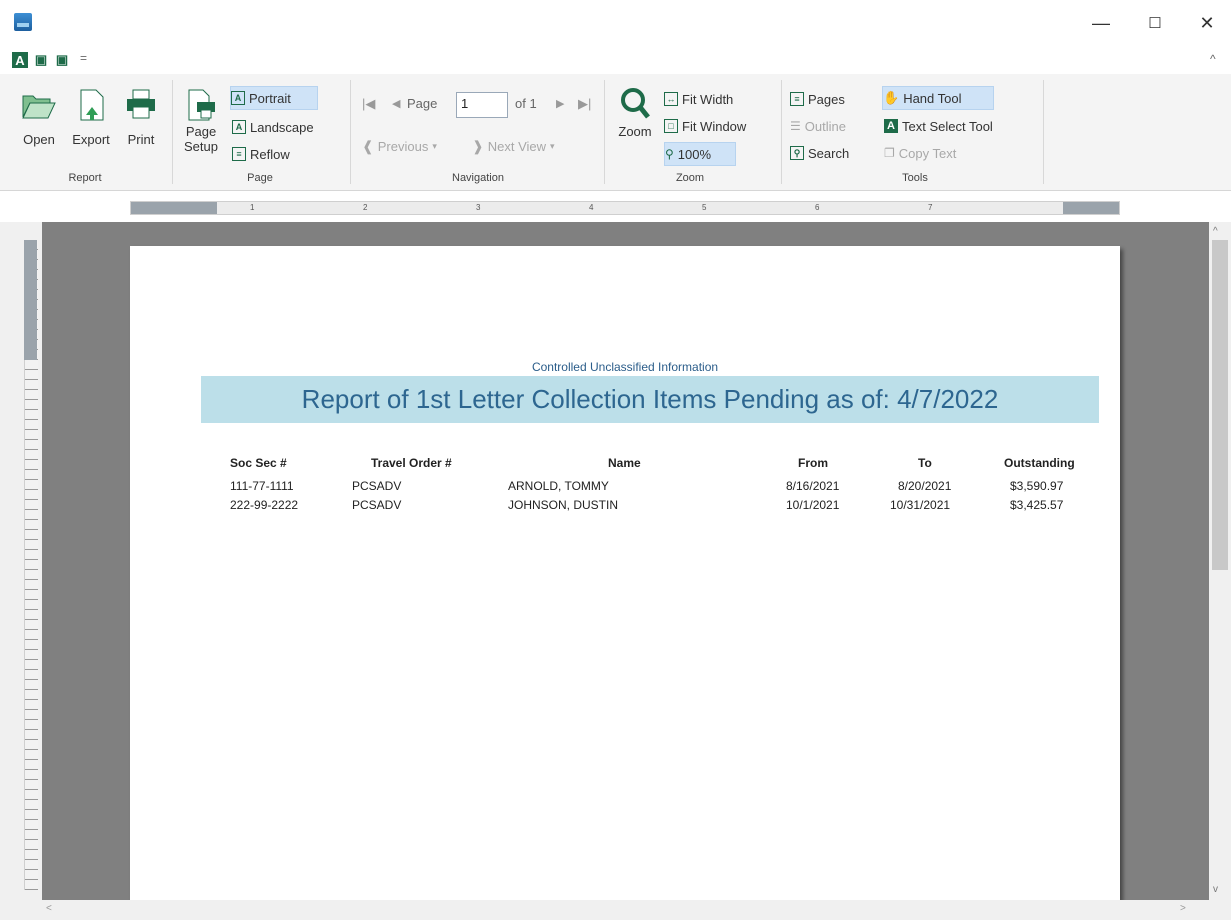 This screenshot has height=920, width=1231. Describe the element at coordinates (422, 103) in the screenshot. I see `page-word-label: Page` at that location.